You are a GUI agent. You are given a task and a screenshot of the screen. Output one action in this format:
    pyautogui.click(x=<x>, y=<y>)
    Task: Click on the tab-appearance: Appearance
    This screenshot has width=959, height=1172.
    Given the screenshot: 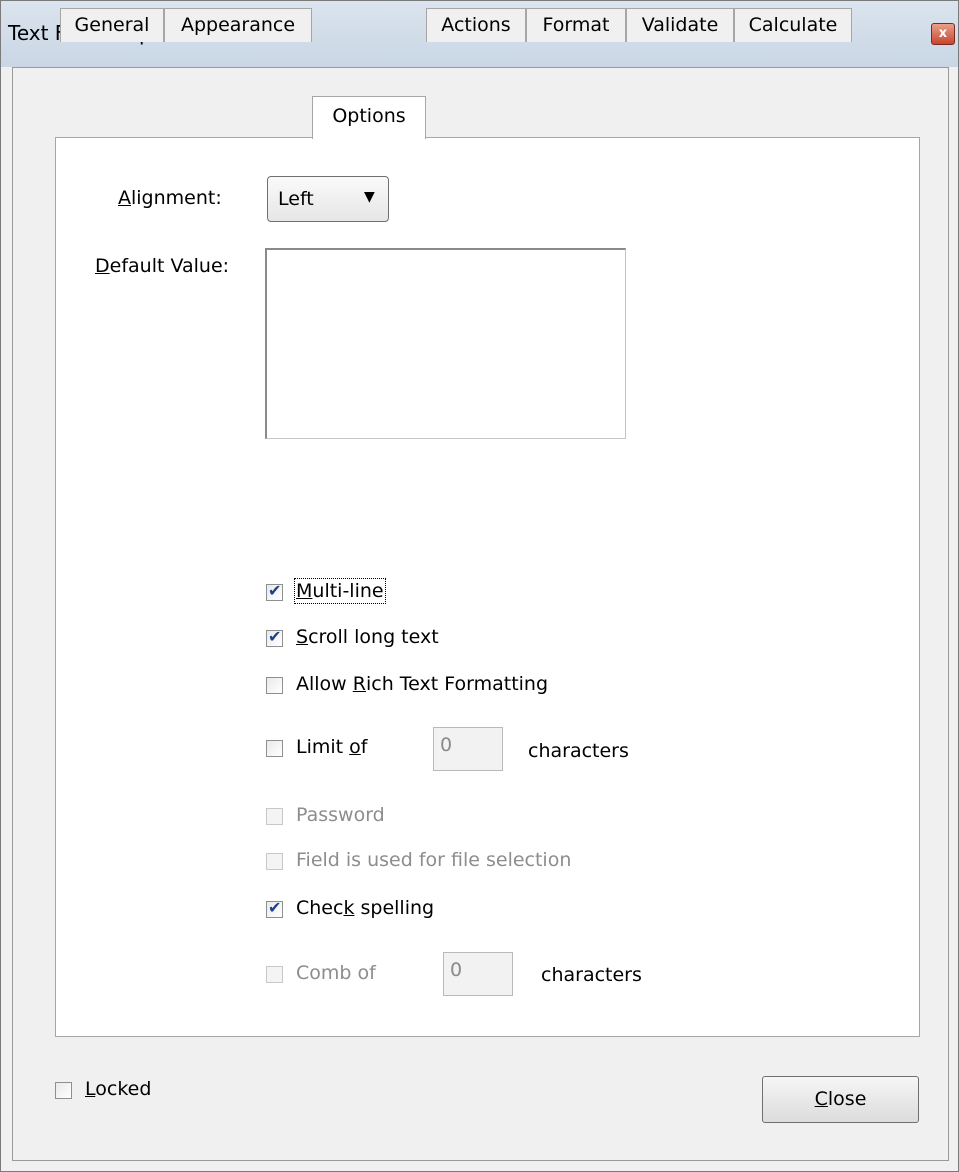 What is the action you would take?
    pyautogui.click(x=238, y=25)
    